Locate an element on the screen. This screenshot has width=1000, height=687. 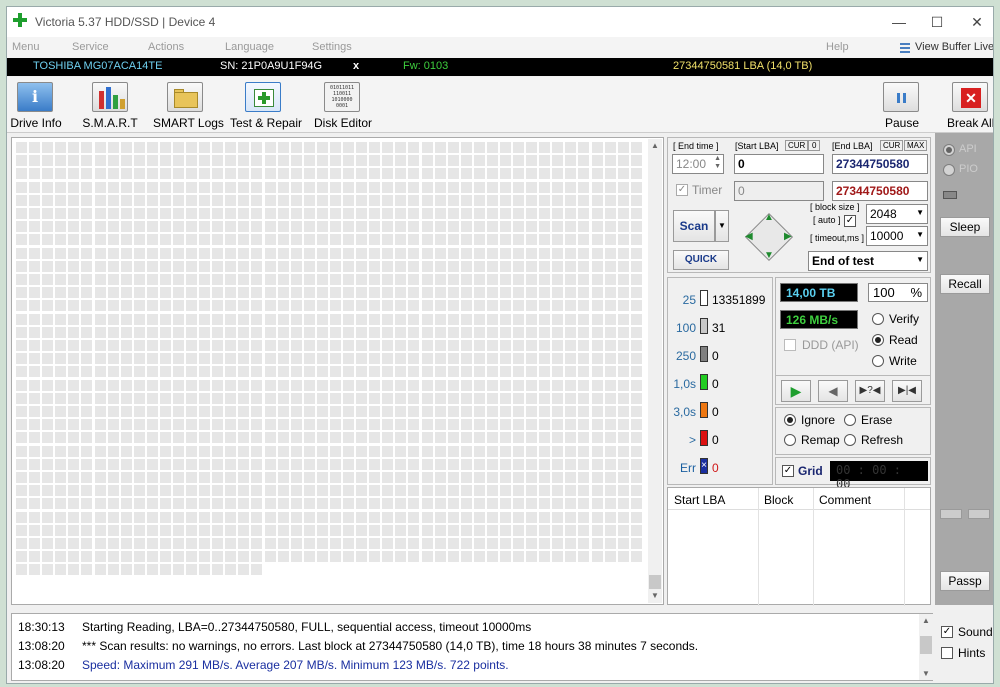
grid-checkbox: ✓ is located at coordinates (788, 471).